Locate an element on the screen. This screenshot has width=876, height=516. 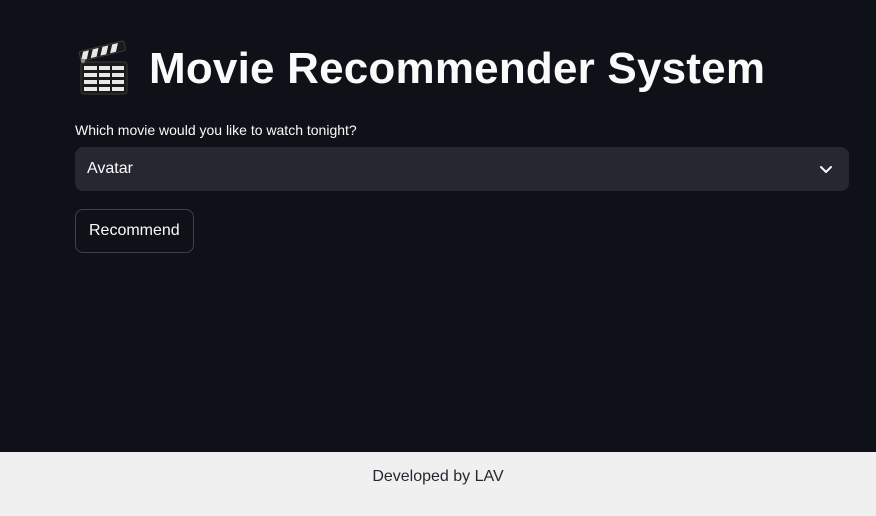
page-header: Movie Recommender System is located at coordinates (420, 69).